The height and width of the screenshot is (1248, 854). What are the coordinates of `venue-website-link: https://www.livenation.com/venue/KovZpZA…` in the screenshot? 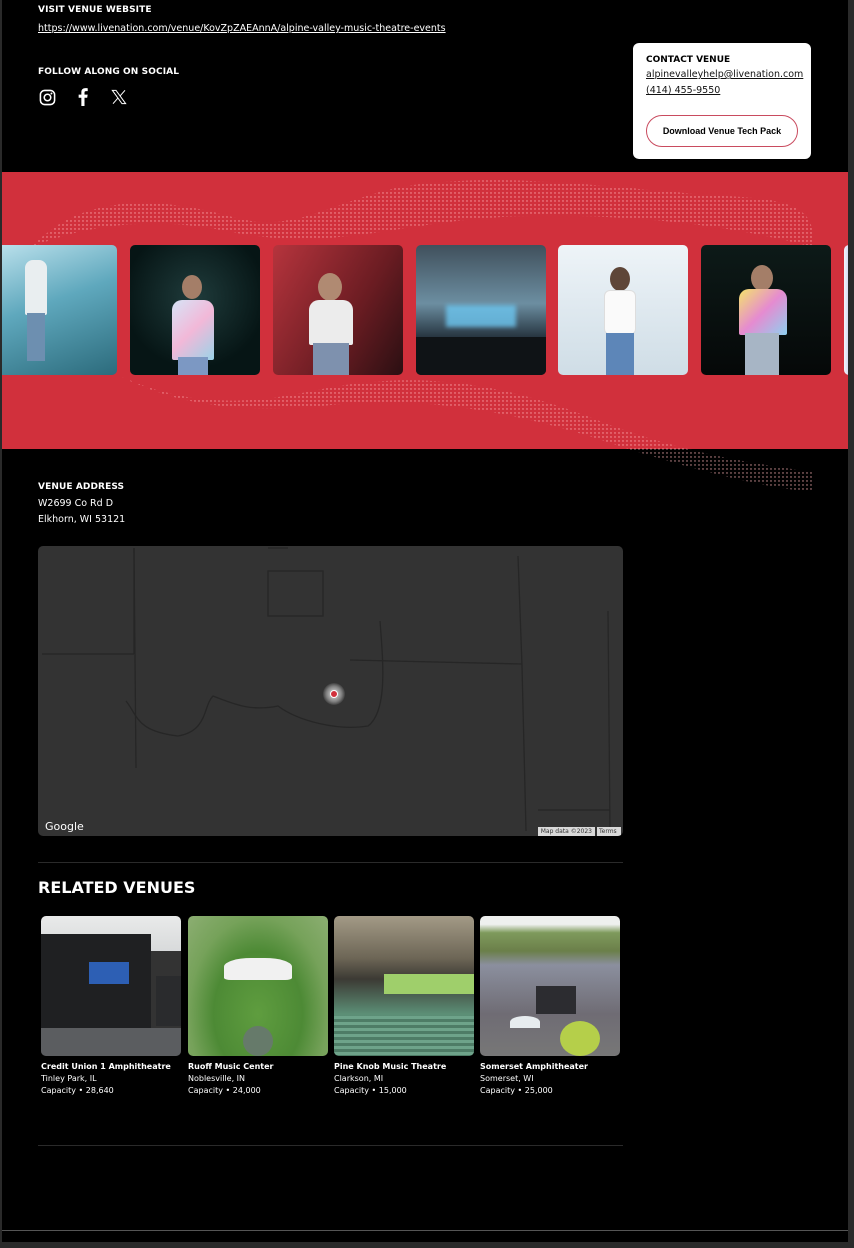 It's located at (242, 28).